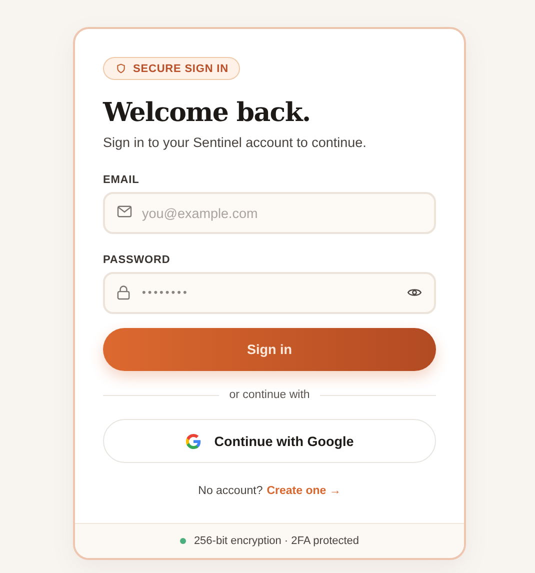 The image size is (535, 573). I want to click on signup-prompt: No account?, so click(230, 491).